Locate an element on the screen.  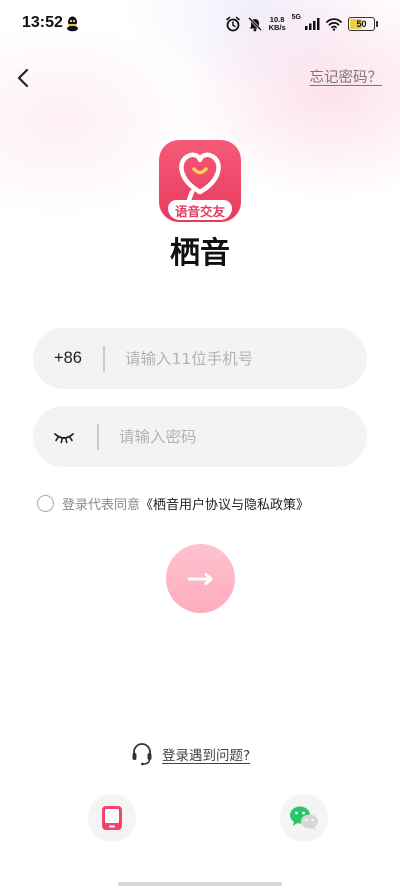
agreement-prefix: 登录代表同意 is located at coordinates (101, 505).